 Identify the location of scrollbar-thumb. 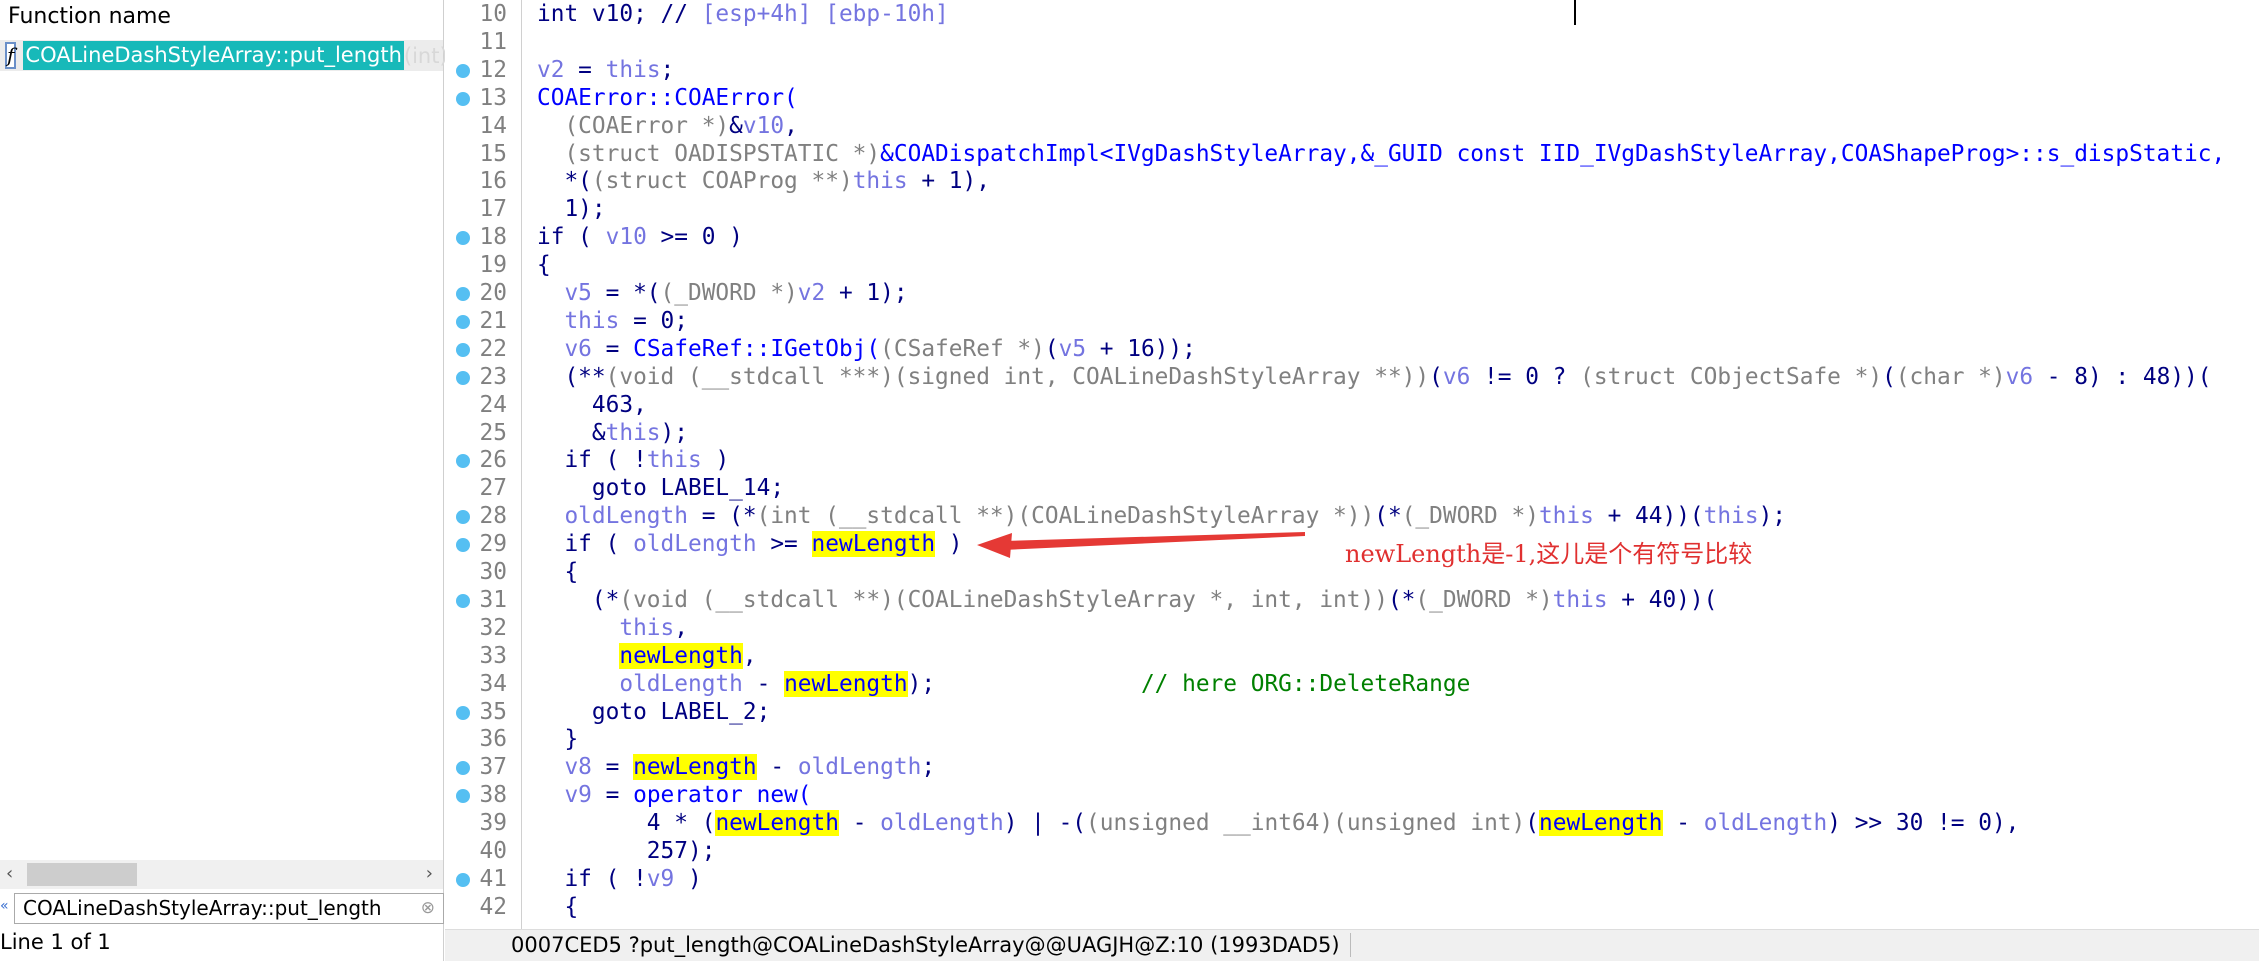
(82, 874).